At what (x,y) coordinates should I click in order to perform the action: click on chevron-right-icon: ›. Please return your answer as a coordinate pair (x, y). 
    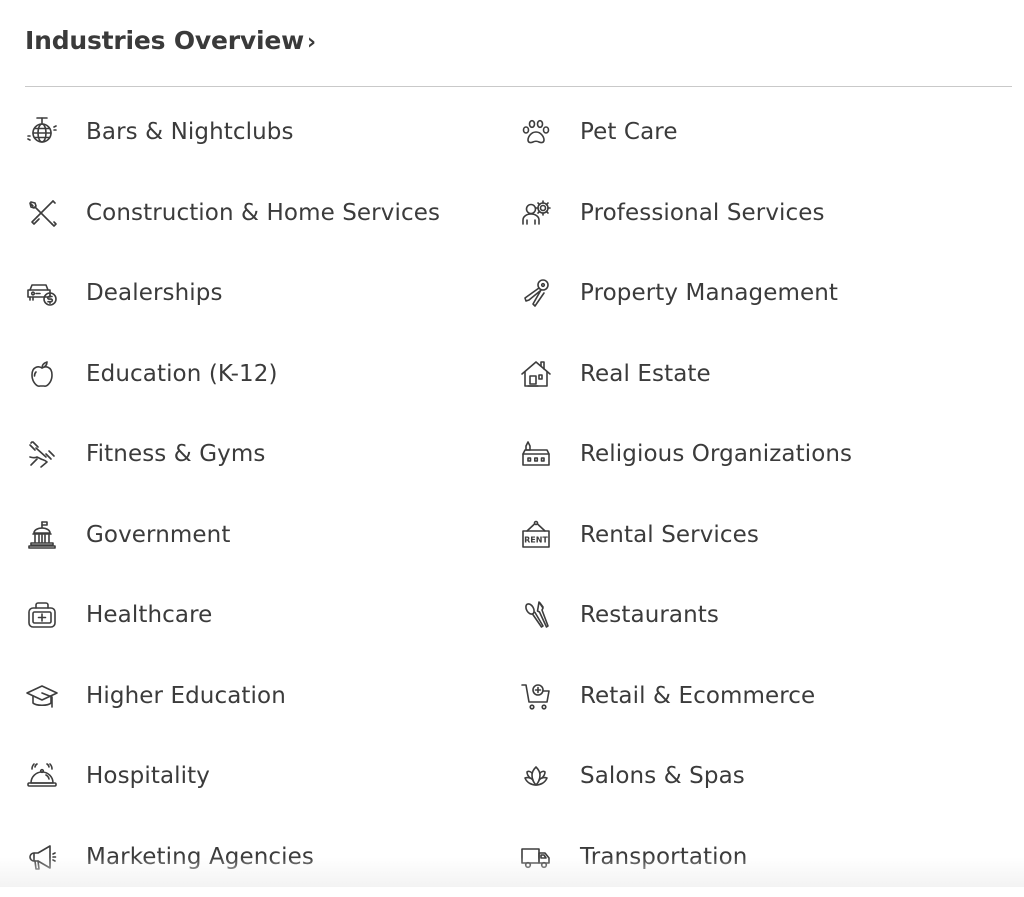
    Looking at the image, I should click on (311, 42).